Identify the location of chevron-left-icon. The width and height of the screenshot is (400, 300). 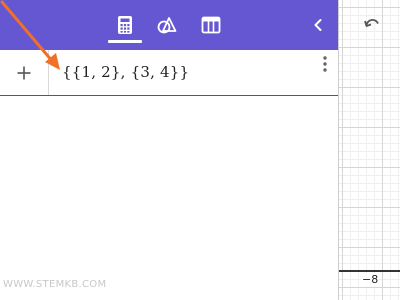
(318, 25).